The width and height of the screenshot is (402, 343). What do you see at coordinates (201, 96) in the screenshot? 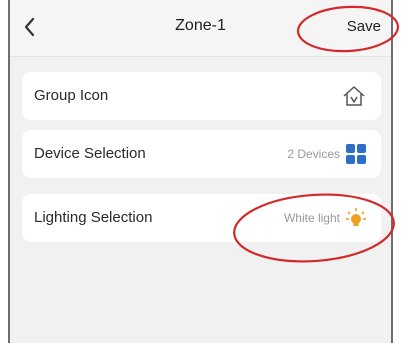
I see `group-icon-row: Group Icon` at bounding box center [201, 96].